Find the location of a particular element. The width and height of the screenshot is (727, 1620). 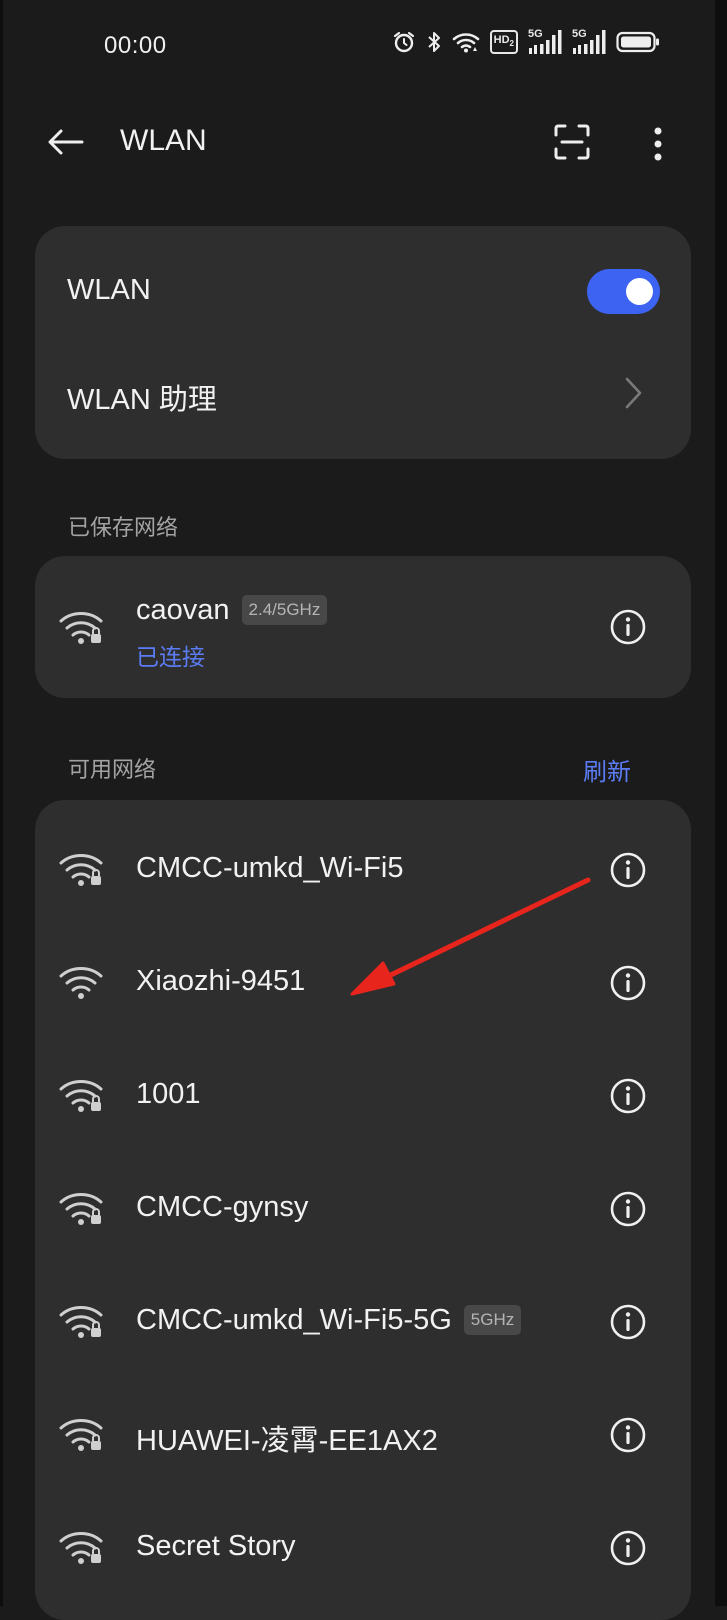

network-row-cmcc-umkd: CMCC-umkd_Wi-Fi5 is located at coordinates (363, 870).